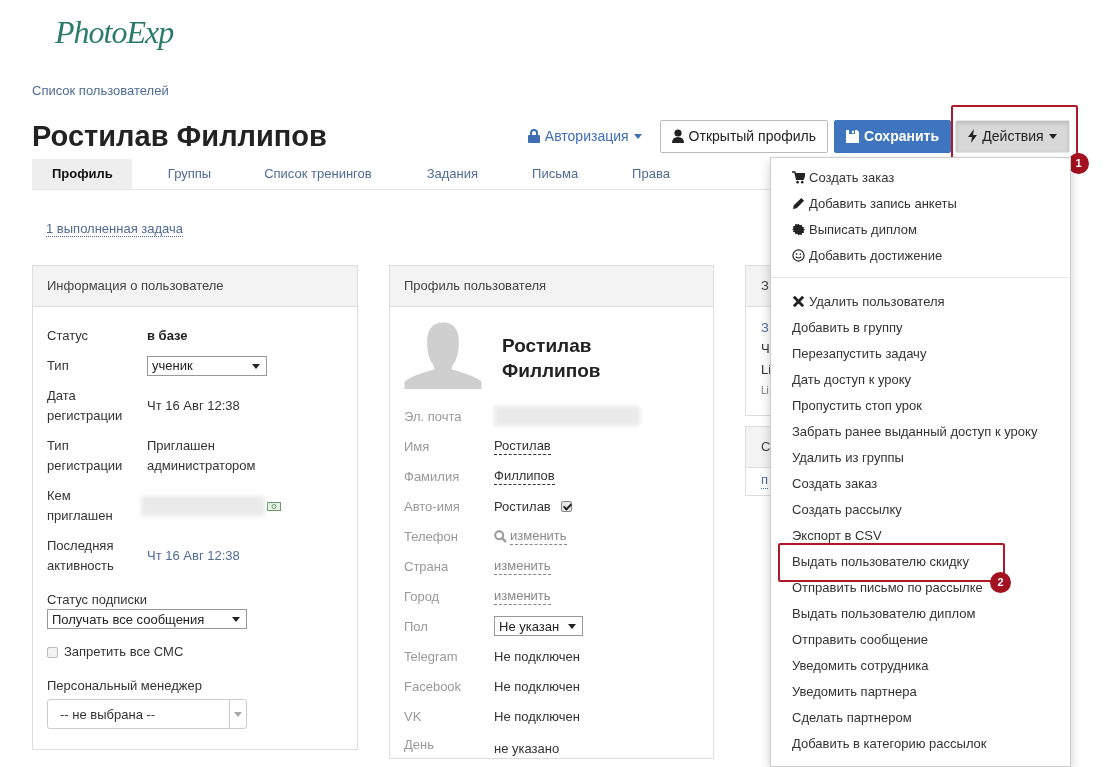 This screenshot has height=767, width=1110. What do you see at coordinates (500, 536) in the screenshot?
I see `search-icon` at bounding box center [500, 536].